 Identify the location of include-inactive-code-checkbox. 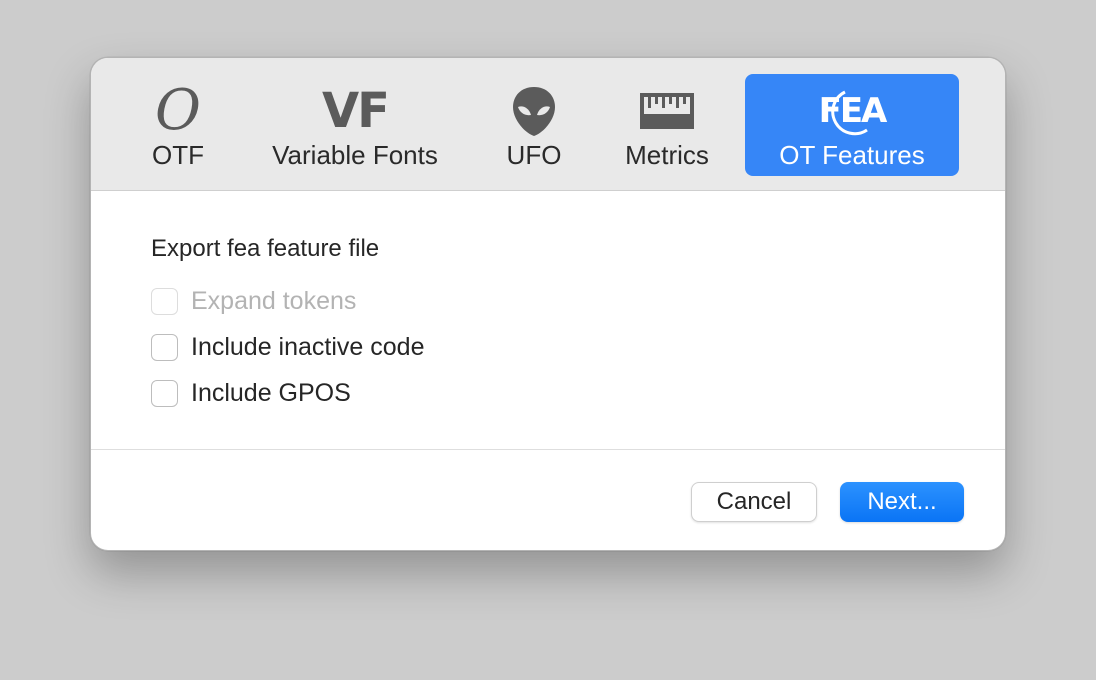
(164, 347).